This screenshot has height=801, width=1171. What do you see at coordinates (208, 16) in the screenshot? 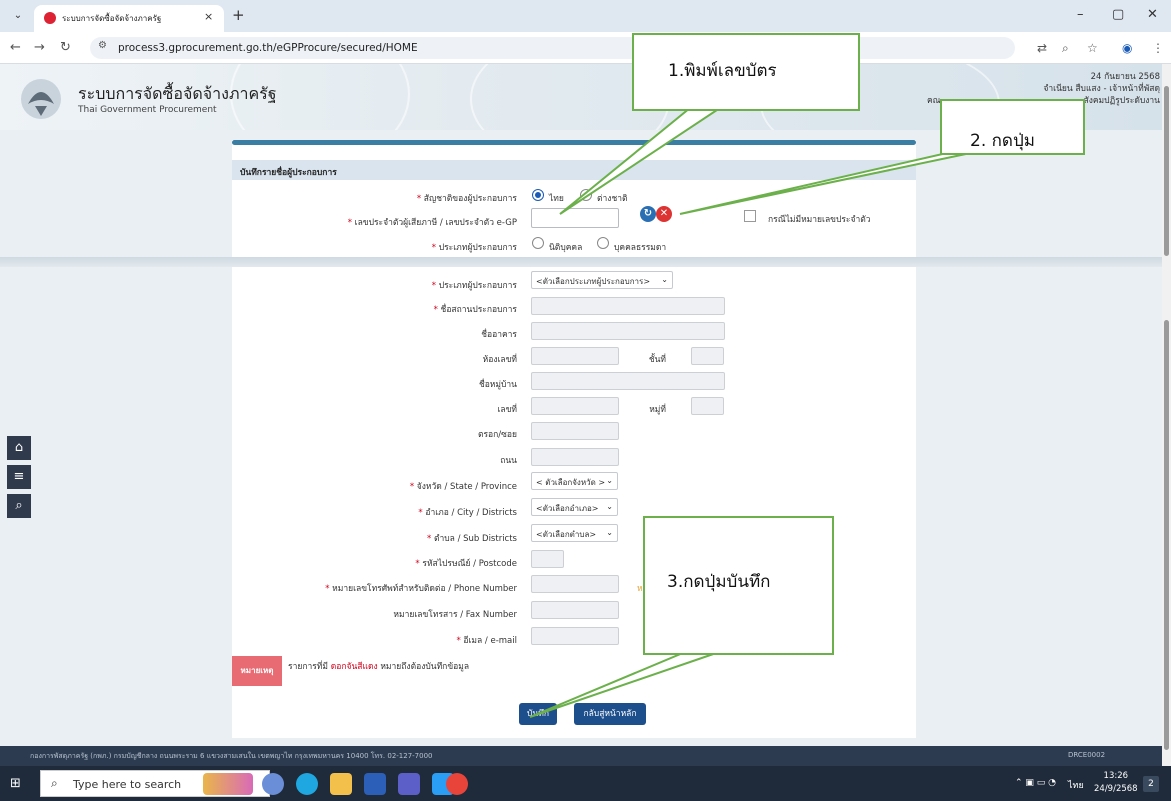
I see `tab-close-icon: ×` at bounding box center [208, 16].